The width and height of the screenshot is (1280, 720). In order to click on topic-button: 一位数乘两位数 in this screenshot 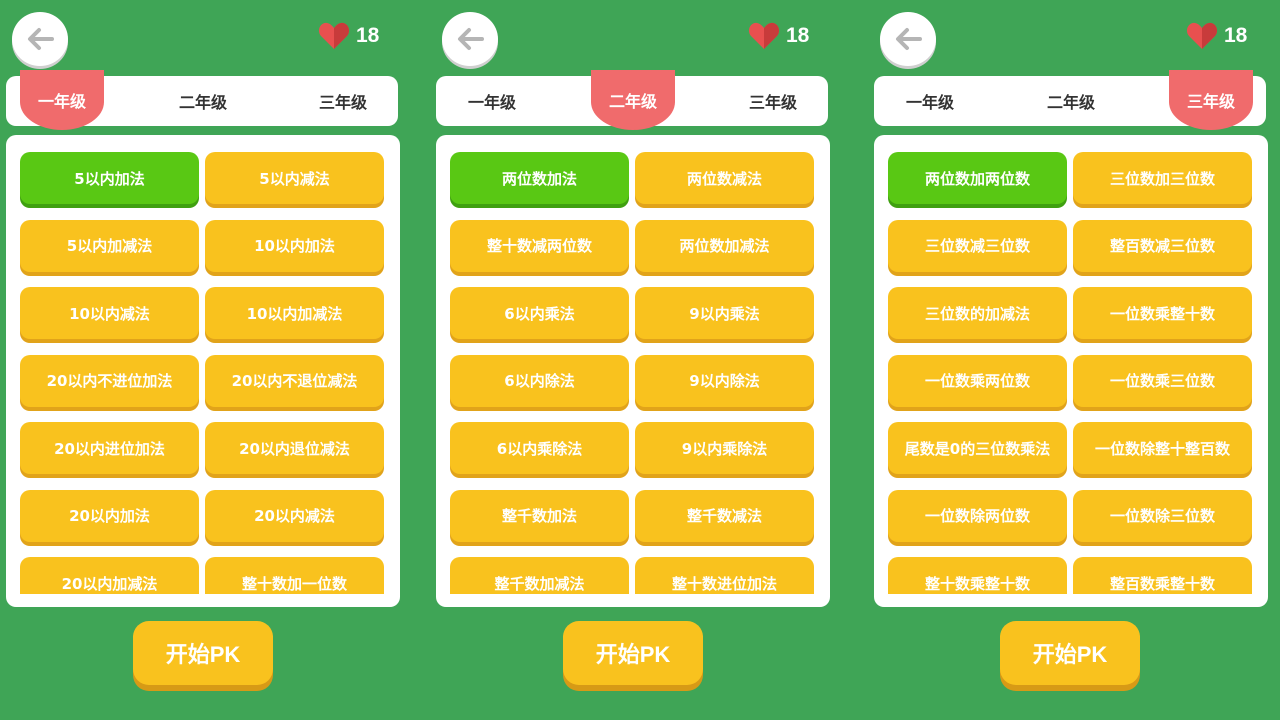, I will do `click(977, 380)`.